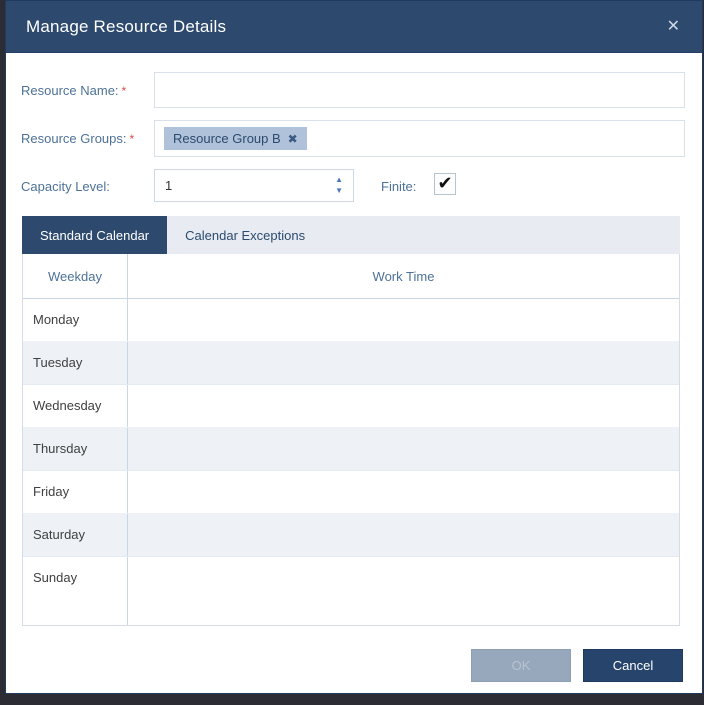  I want to click on cancel-button: Cancel, so click(633, 665).